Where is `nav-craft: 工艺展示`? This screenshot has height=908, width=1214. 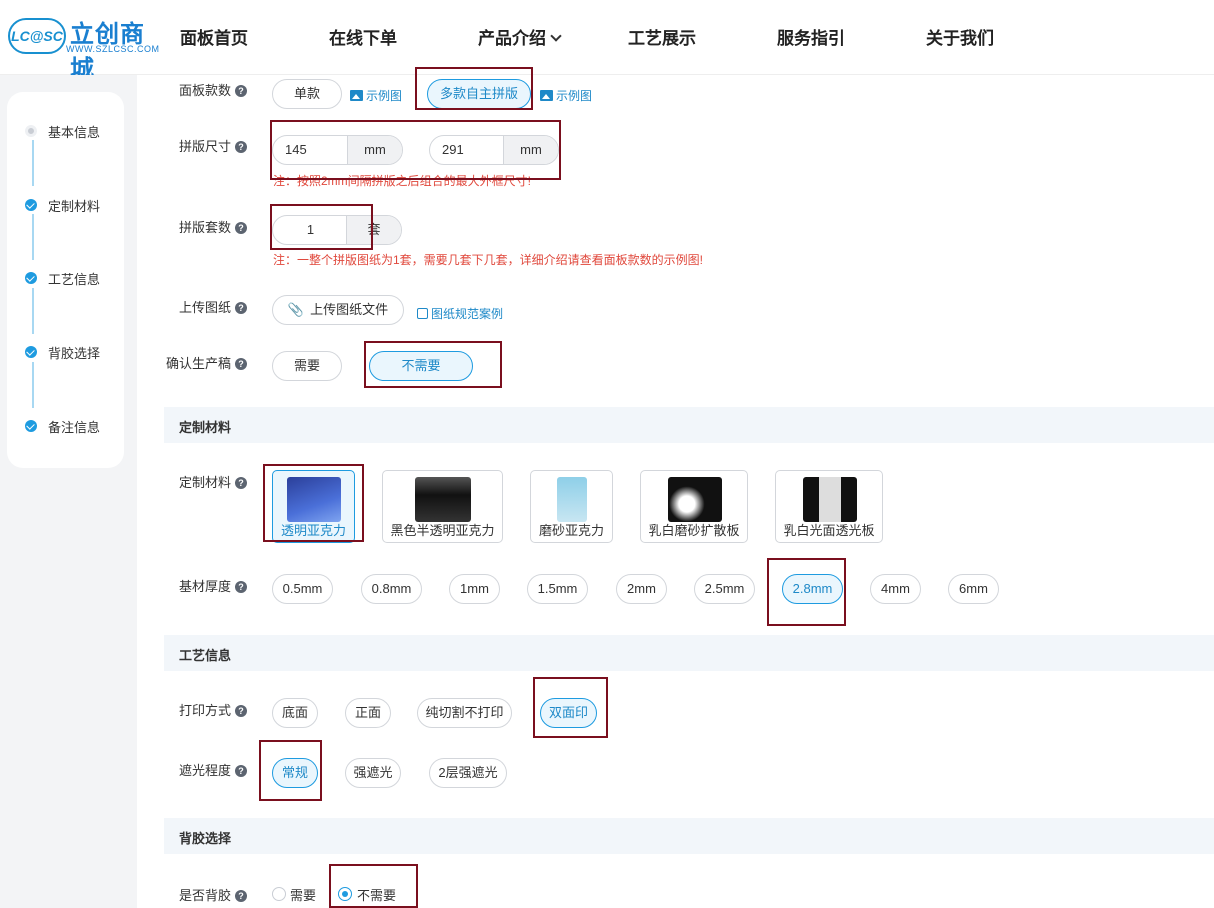 nav-craft: 工艺展示 is located at coordinates (662, 36).